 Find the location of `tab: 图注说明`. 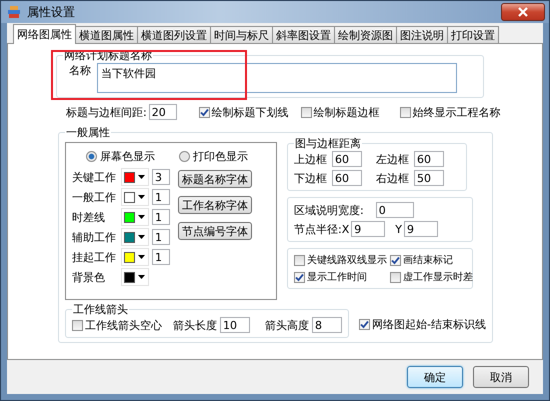

tab: 图注说明 is located at coordinates (422, 34).